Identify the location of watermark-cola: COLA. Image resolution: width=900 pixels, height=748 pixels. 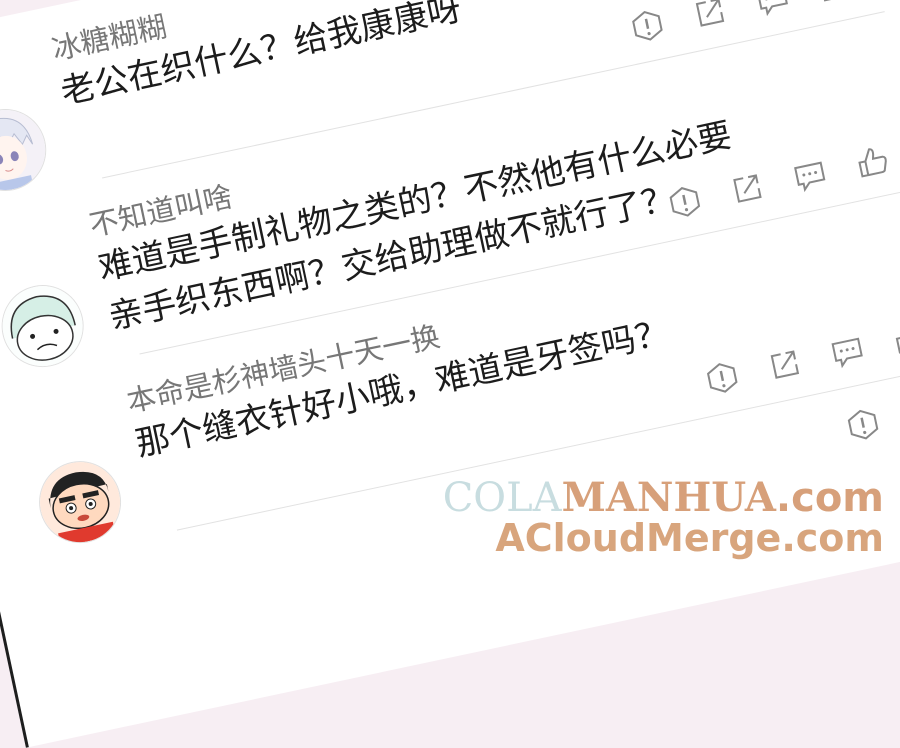
(502, 498).